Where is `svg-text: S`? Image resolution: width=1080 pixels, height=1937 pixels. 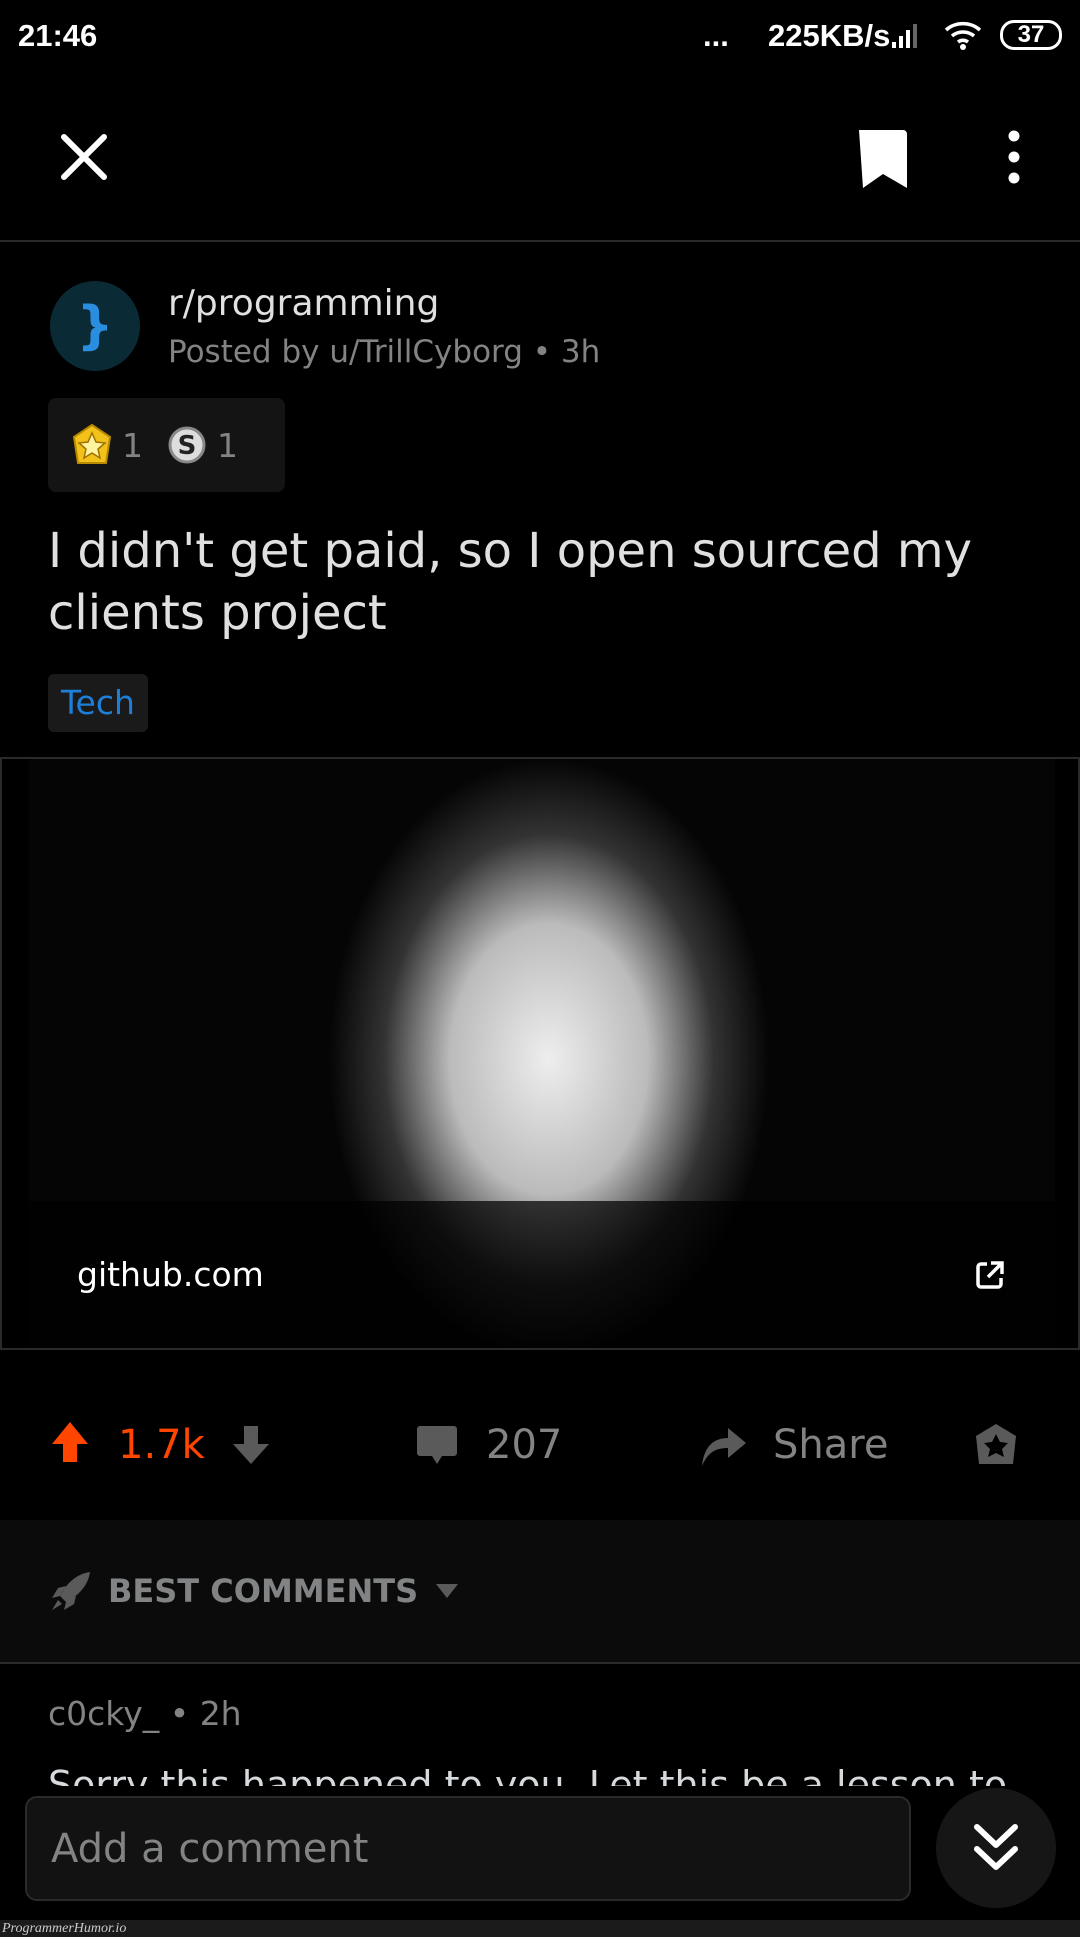
svg-text: S is located at coordinates (187, 446).